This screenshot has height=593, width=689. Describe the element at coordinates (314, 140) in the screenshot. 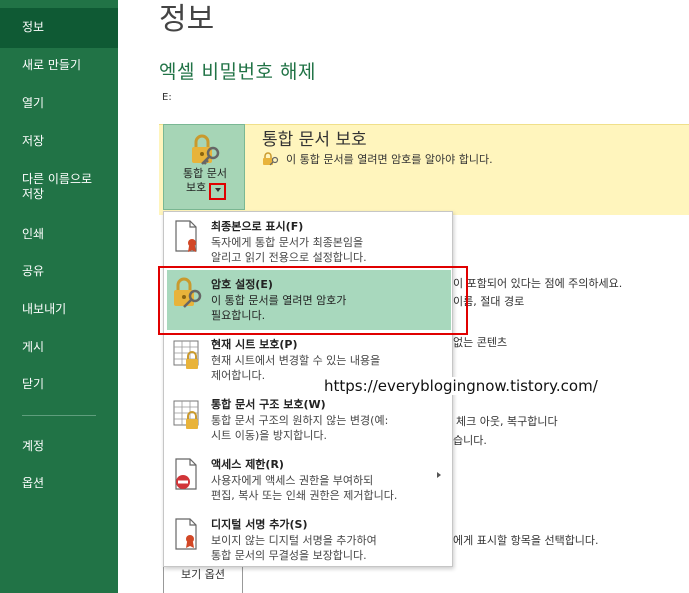

I see `protect-heading: 통합 문서 보호` at that location.